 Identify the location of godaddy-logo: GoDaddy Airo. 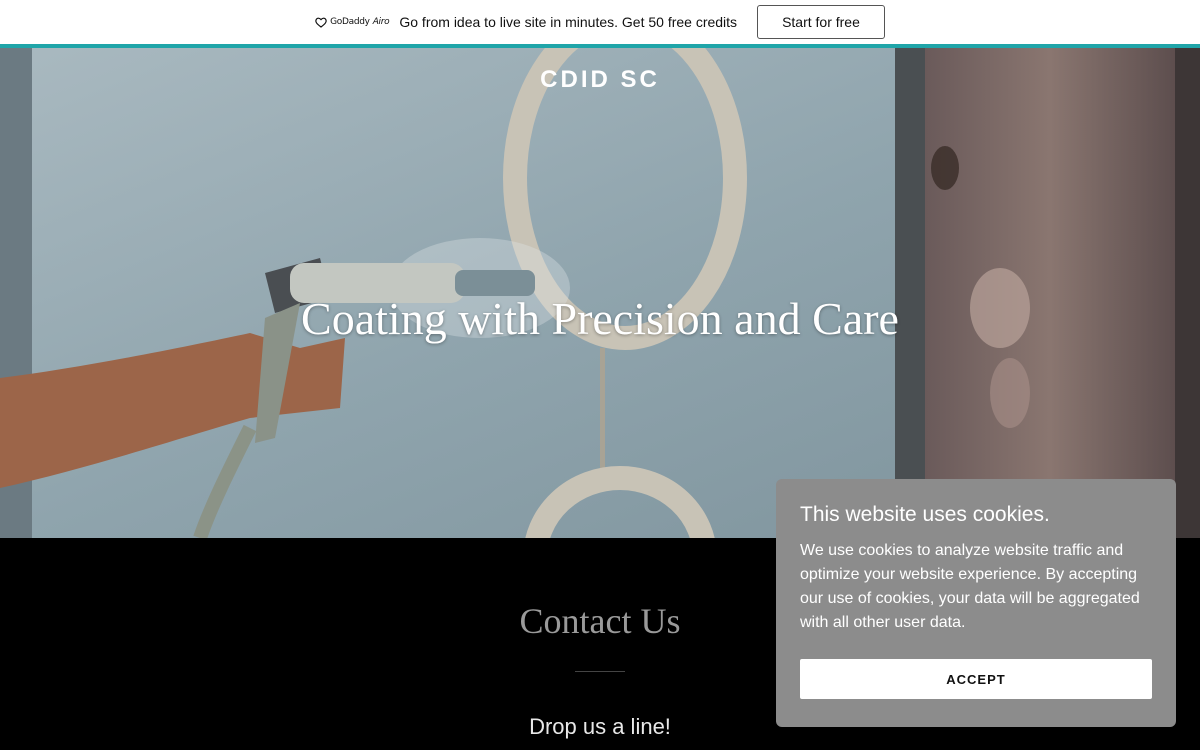
(352, 22).